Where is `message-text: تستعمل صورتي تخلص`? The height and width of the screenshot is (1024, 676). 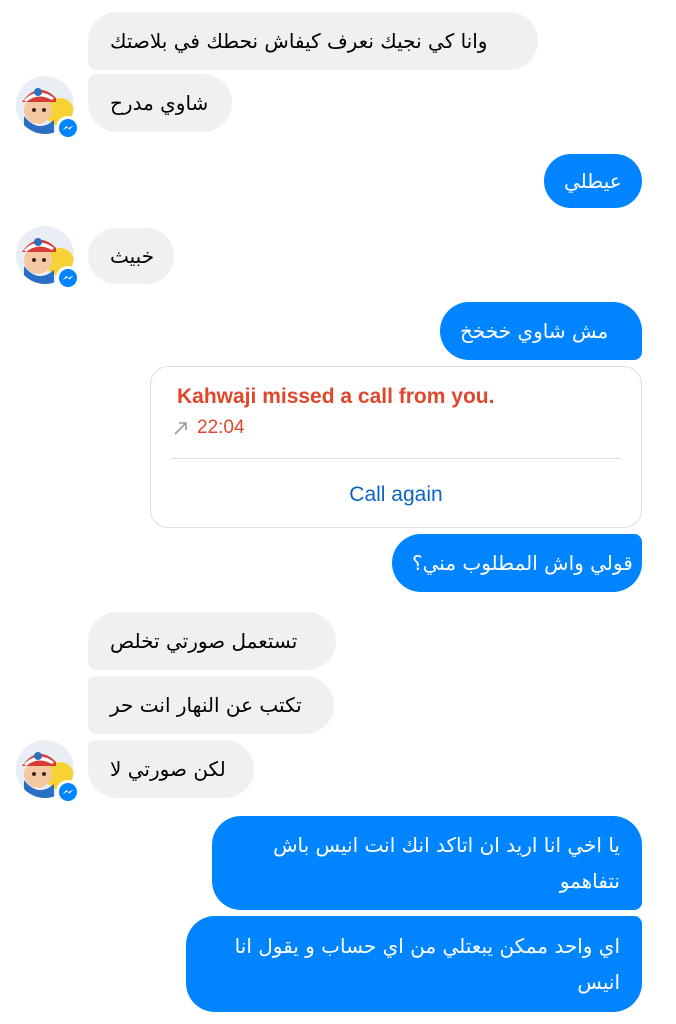 message-text: تستعمل صورتي تخلص is located at coordinates (204, 641).